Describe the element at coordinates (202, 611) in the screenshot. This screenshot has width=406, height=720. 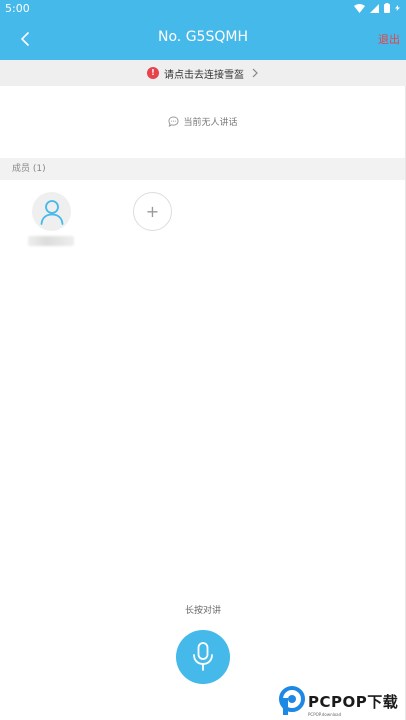
I see `push-to-talk-hint: 长按对讲` at that location.